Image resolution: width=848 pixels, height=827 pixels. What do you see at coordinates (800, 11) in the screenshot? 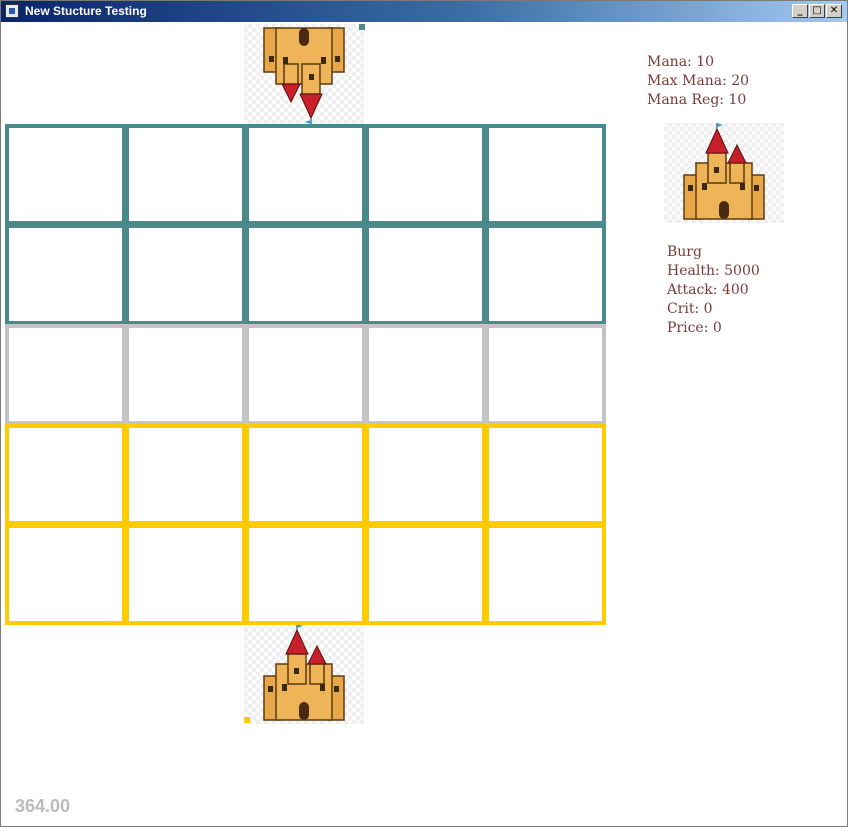
I see `minimize-button: _` at bounding box center [800, 11].